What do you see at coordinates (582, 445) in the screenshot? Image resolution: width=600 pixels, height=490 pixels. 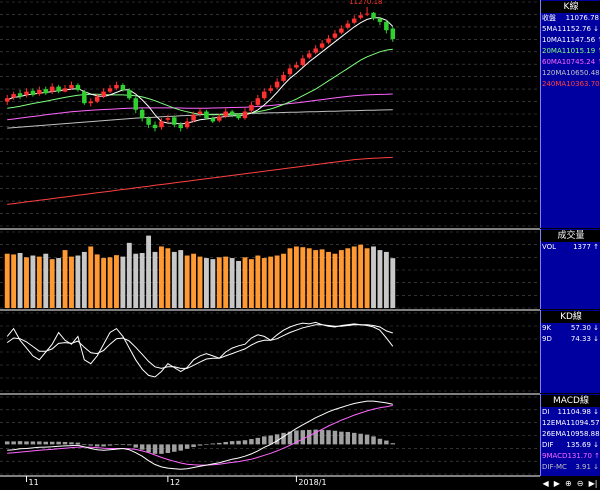 I see `macd-legend-value: 135.69 ↓` at bounding box center [582, 445].